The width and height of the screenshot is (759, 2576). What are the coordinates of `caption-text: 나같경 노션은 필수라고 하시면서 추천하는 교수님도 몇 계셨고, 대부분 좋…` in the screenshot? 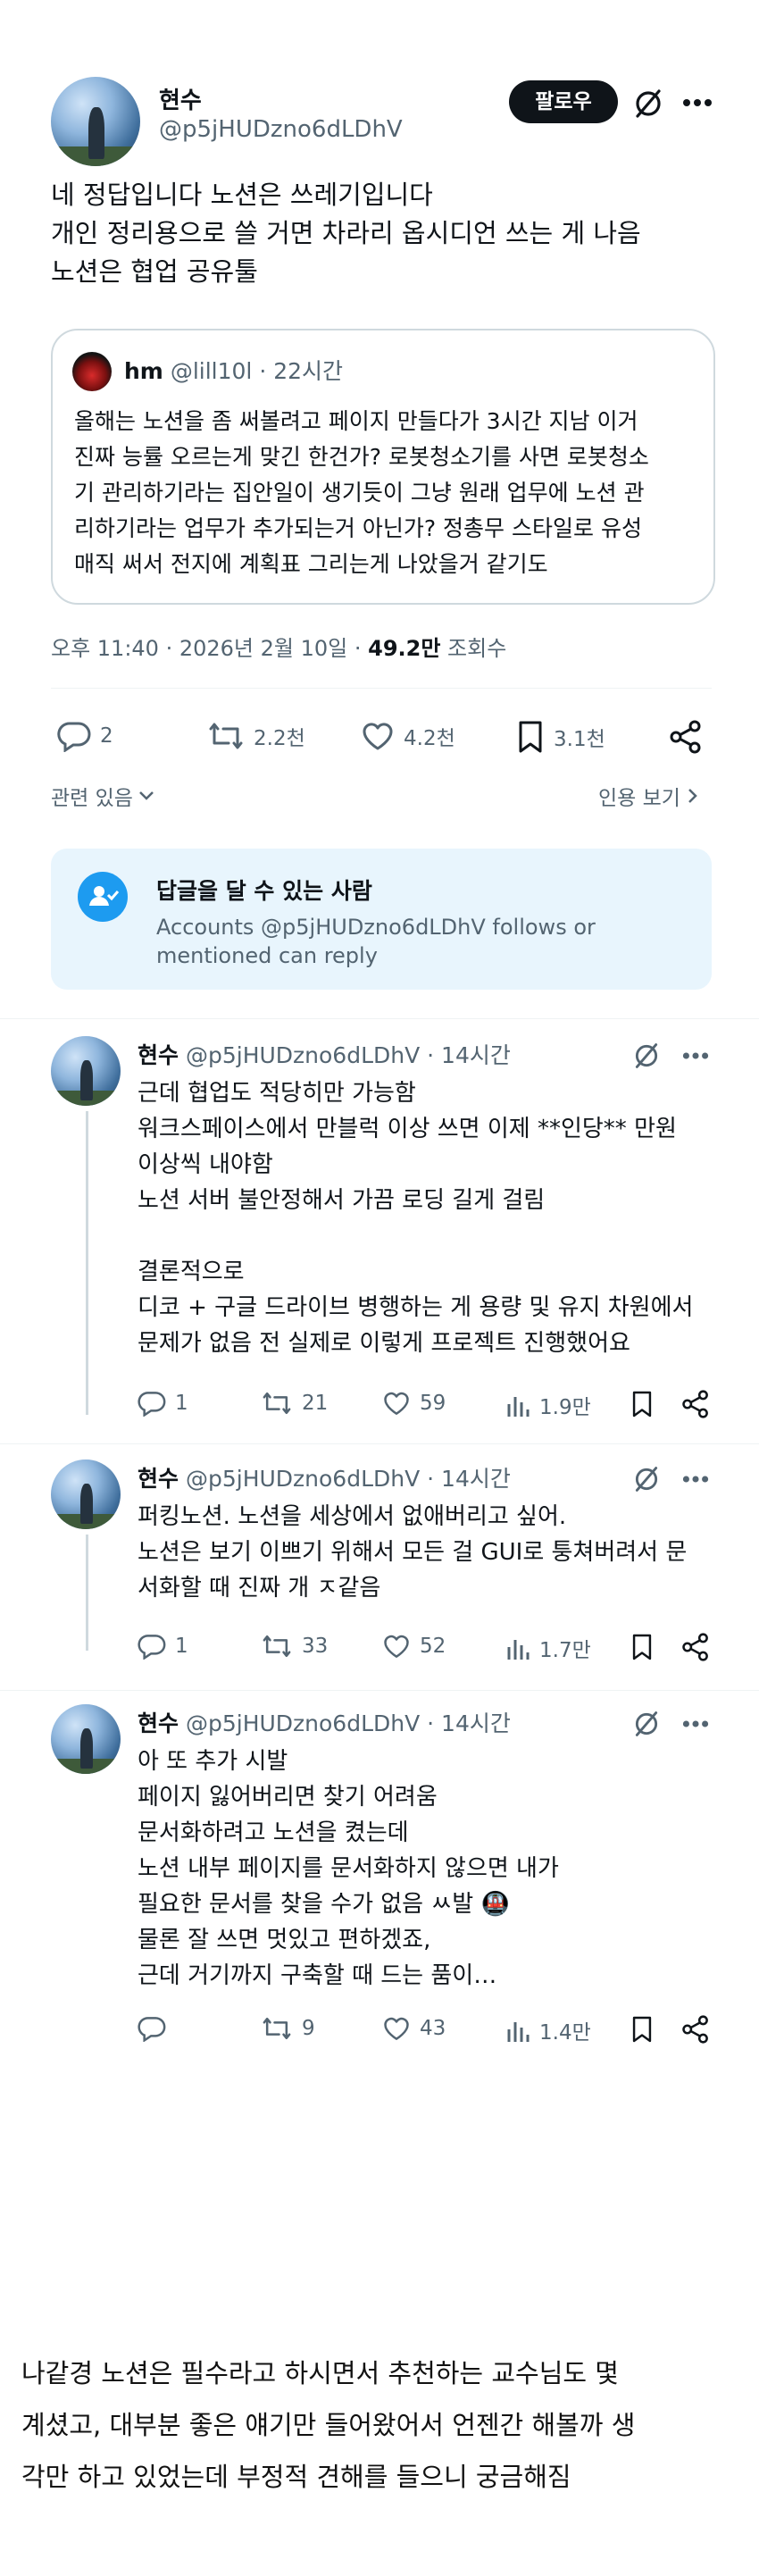 It's located at (383, 2425).